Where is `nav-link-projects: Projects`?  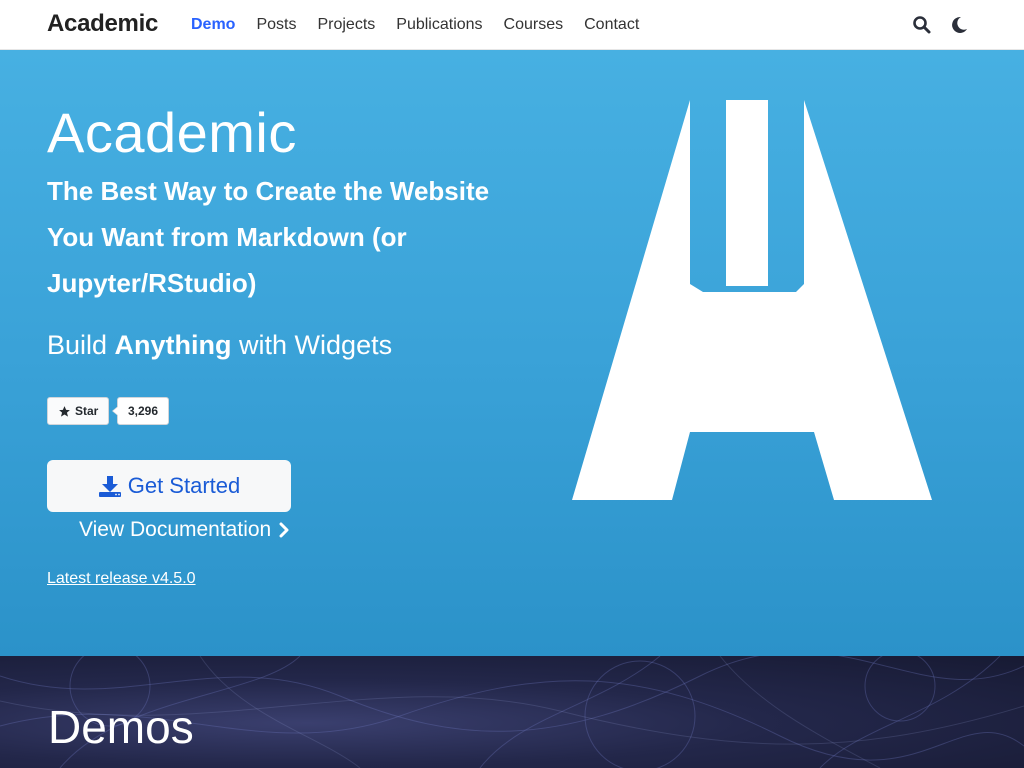
nav-link-projects: Projects is located at coordinates (346, 25).